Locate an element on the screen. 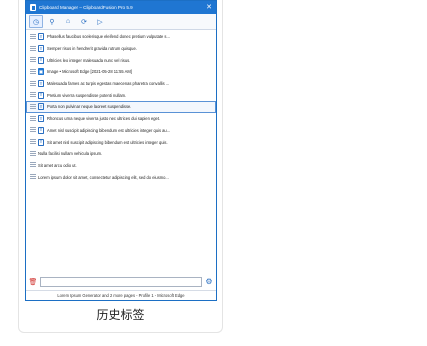  app-icon is located at coordinates (33, 7).